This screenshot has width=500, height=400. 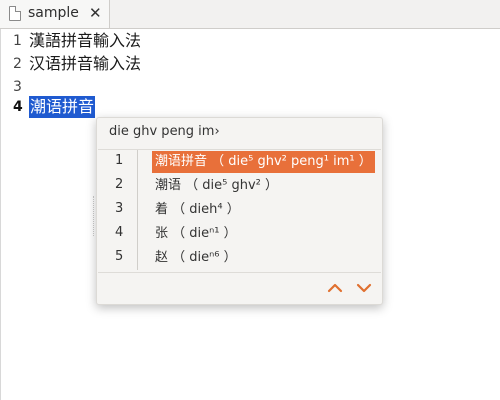 I want to click on chevron-down-icon, so click(x=364, y=288).